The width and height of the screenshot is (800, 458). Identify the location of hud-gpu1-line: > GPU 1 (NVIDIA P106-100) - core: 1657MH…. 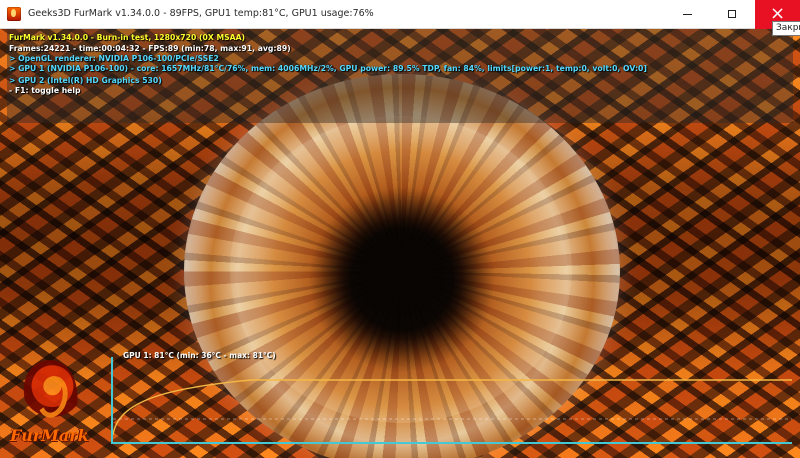
(328, 68).